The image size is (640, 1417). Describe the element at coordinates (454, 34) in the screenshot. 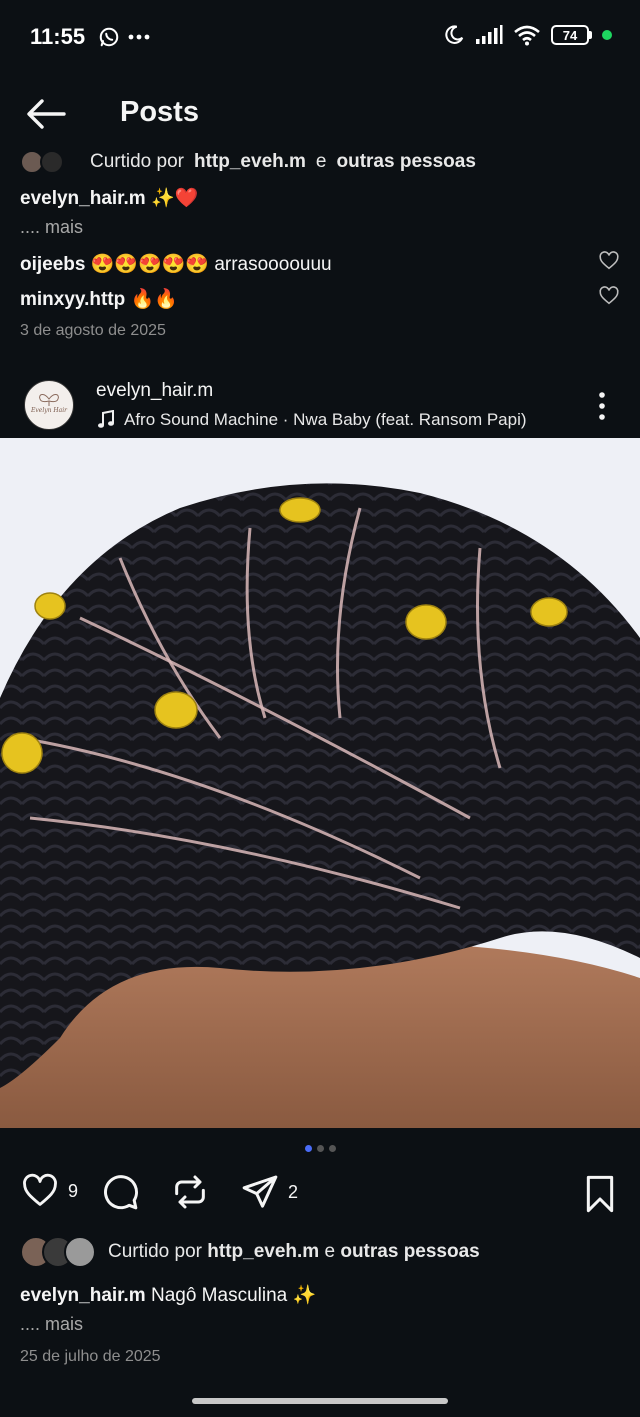

I see `moon-icon` at that location.